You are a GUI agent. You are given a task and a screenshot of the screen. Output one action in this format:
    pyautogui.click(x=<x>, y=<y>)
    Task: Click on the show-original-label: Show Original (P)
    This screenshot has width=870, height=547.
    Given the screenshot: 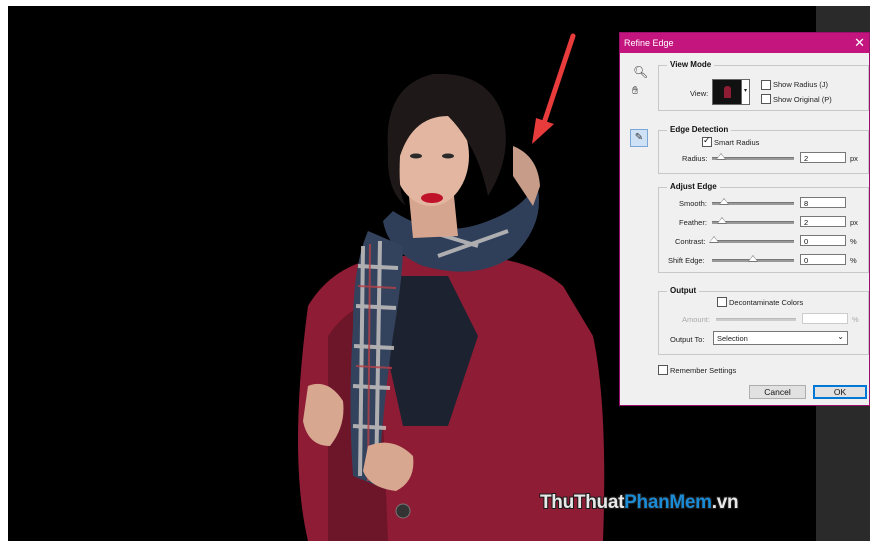 What is the action you would take?
    pyautogui.click(x=802, y=99)
    